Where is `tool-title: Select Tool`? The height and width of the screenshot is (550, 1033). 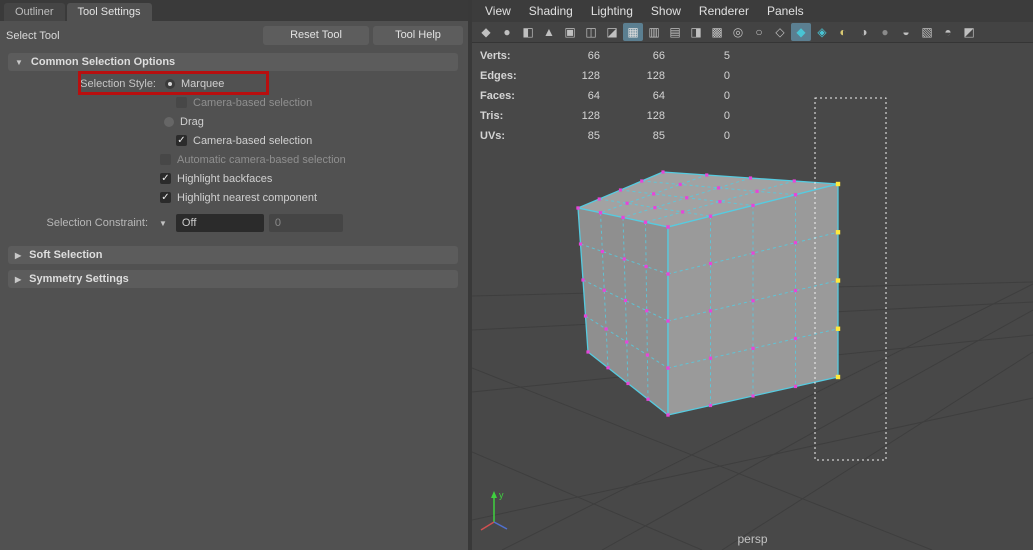 tool-title: Select Tool is located at coordinates (33, 35).